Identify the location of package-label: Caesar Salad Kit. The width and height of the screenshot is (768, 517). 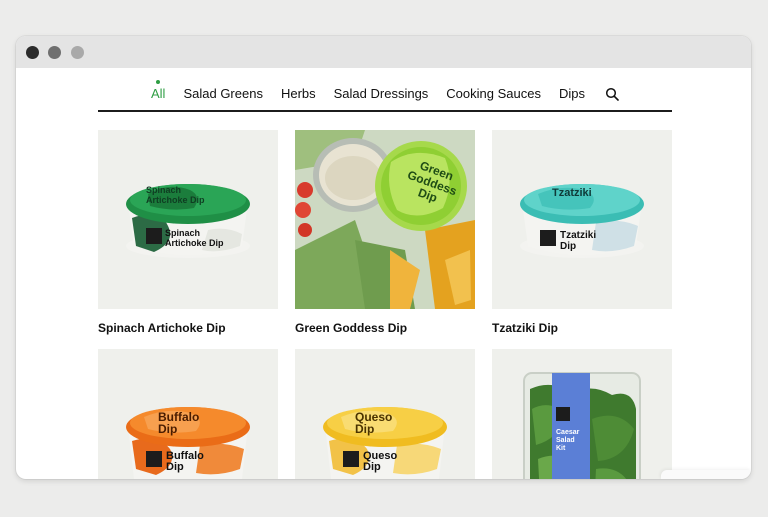
(568, 440).